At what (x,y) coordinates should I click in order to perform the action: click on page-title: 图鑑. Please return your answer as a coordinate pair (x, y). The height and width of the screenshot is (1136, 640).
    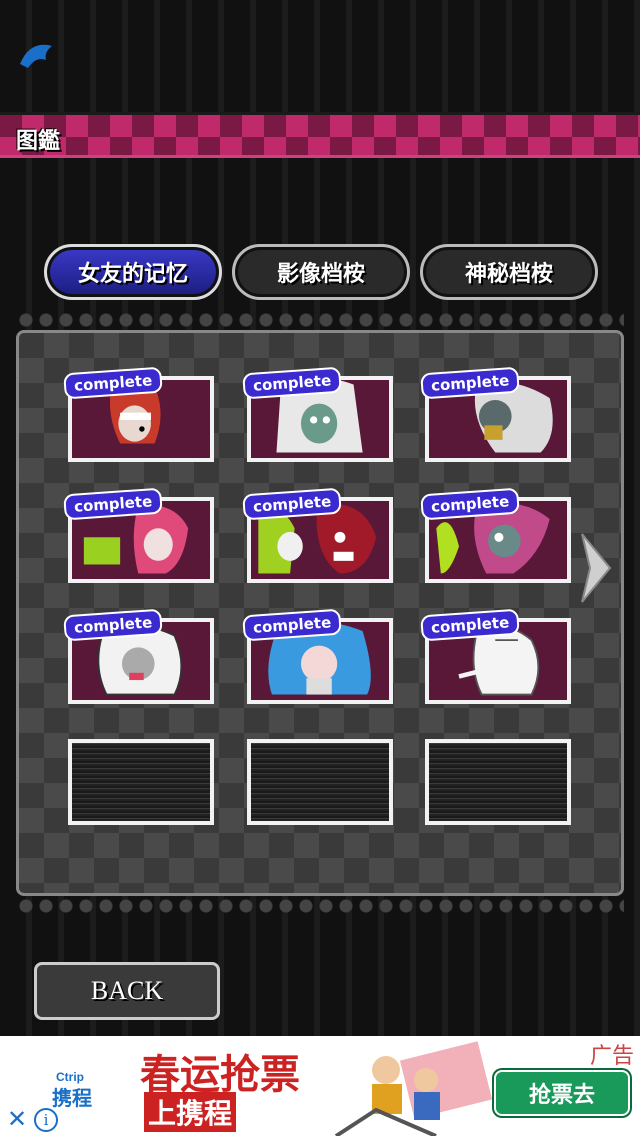
    Looking at the image, I should click on (38, 141).